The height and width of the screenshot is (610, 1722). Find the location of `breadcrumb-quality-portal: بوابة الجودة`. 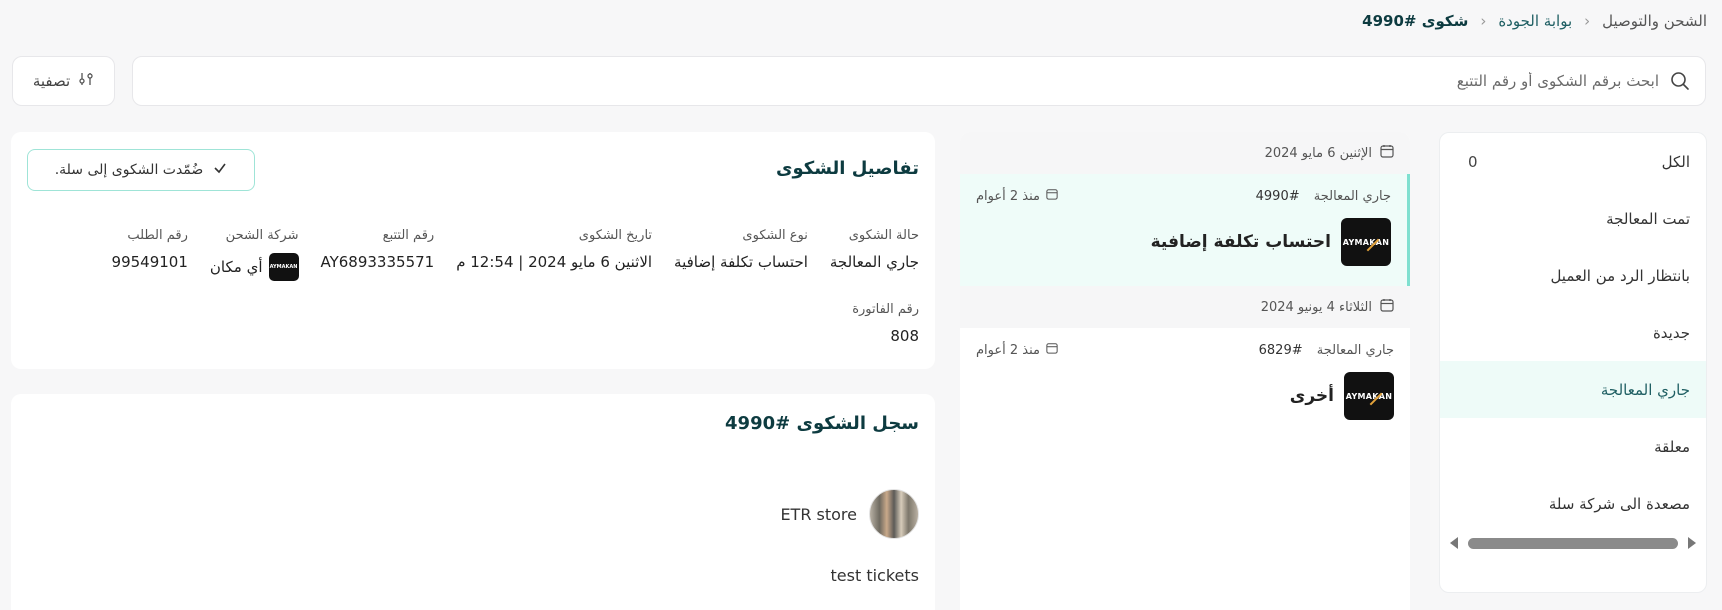

breadcrumb-quality-portal: بوابة الجودة is located at coordinates (1535, 21).